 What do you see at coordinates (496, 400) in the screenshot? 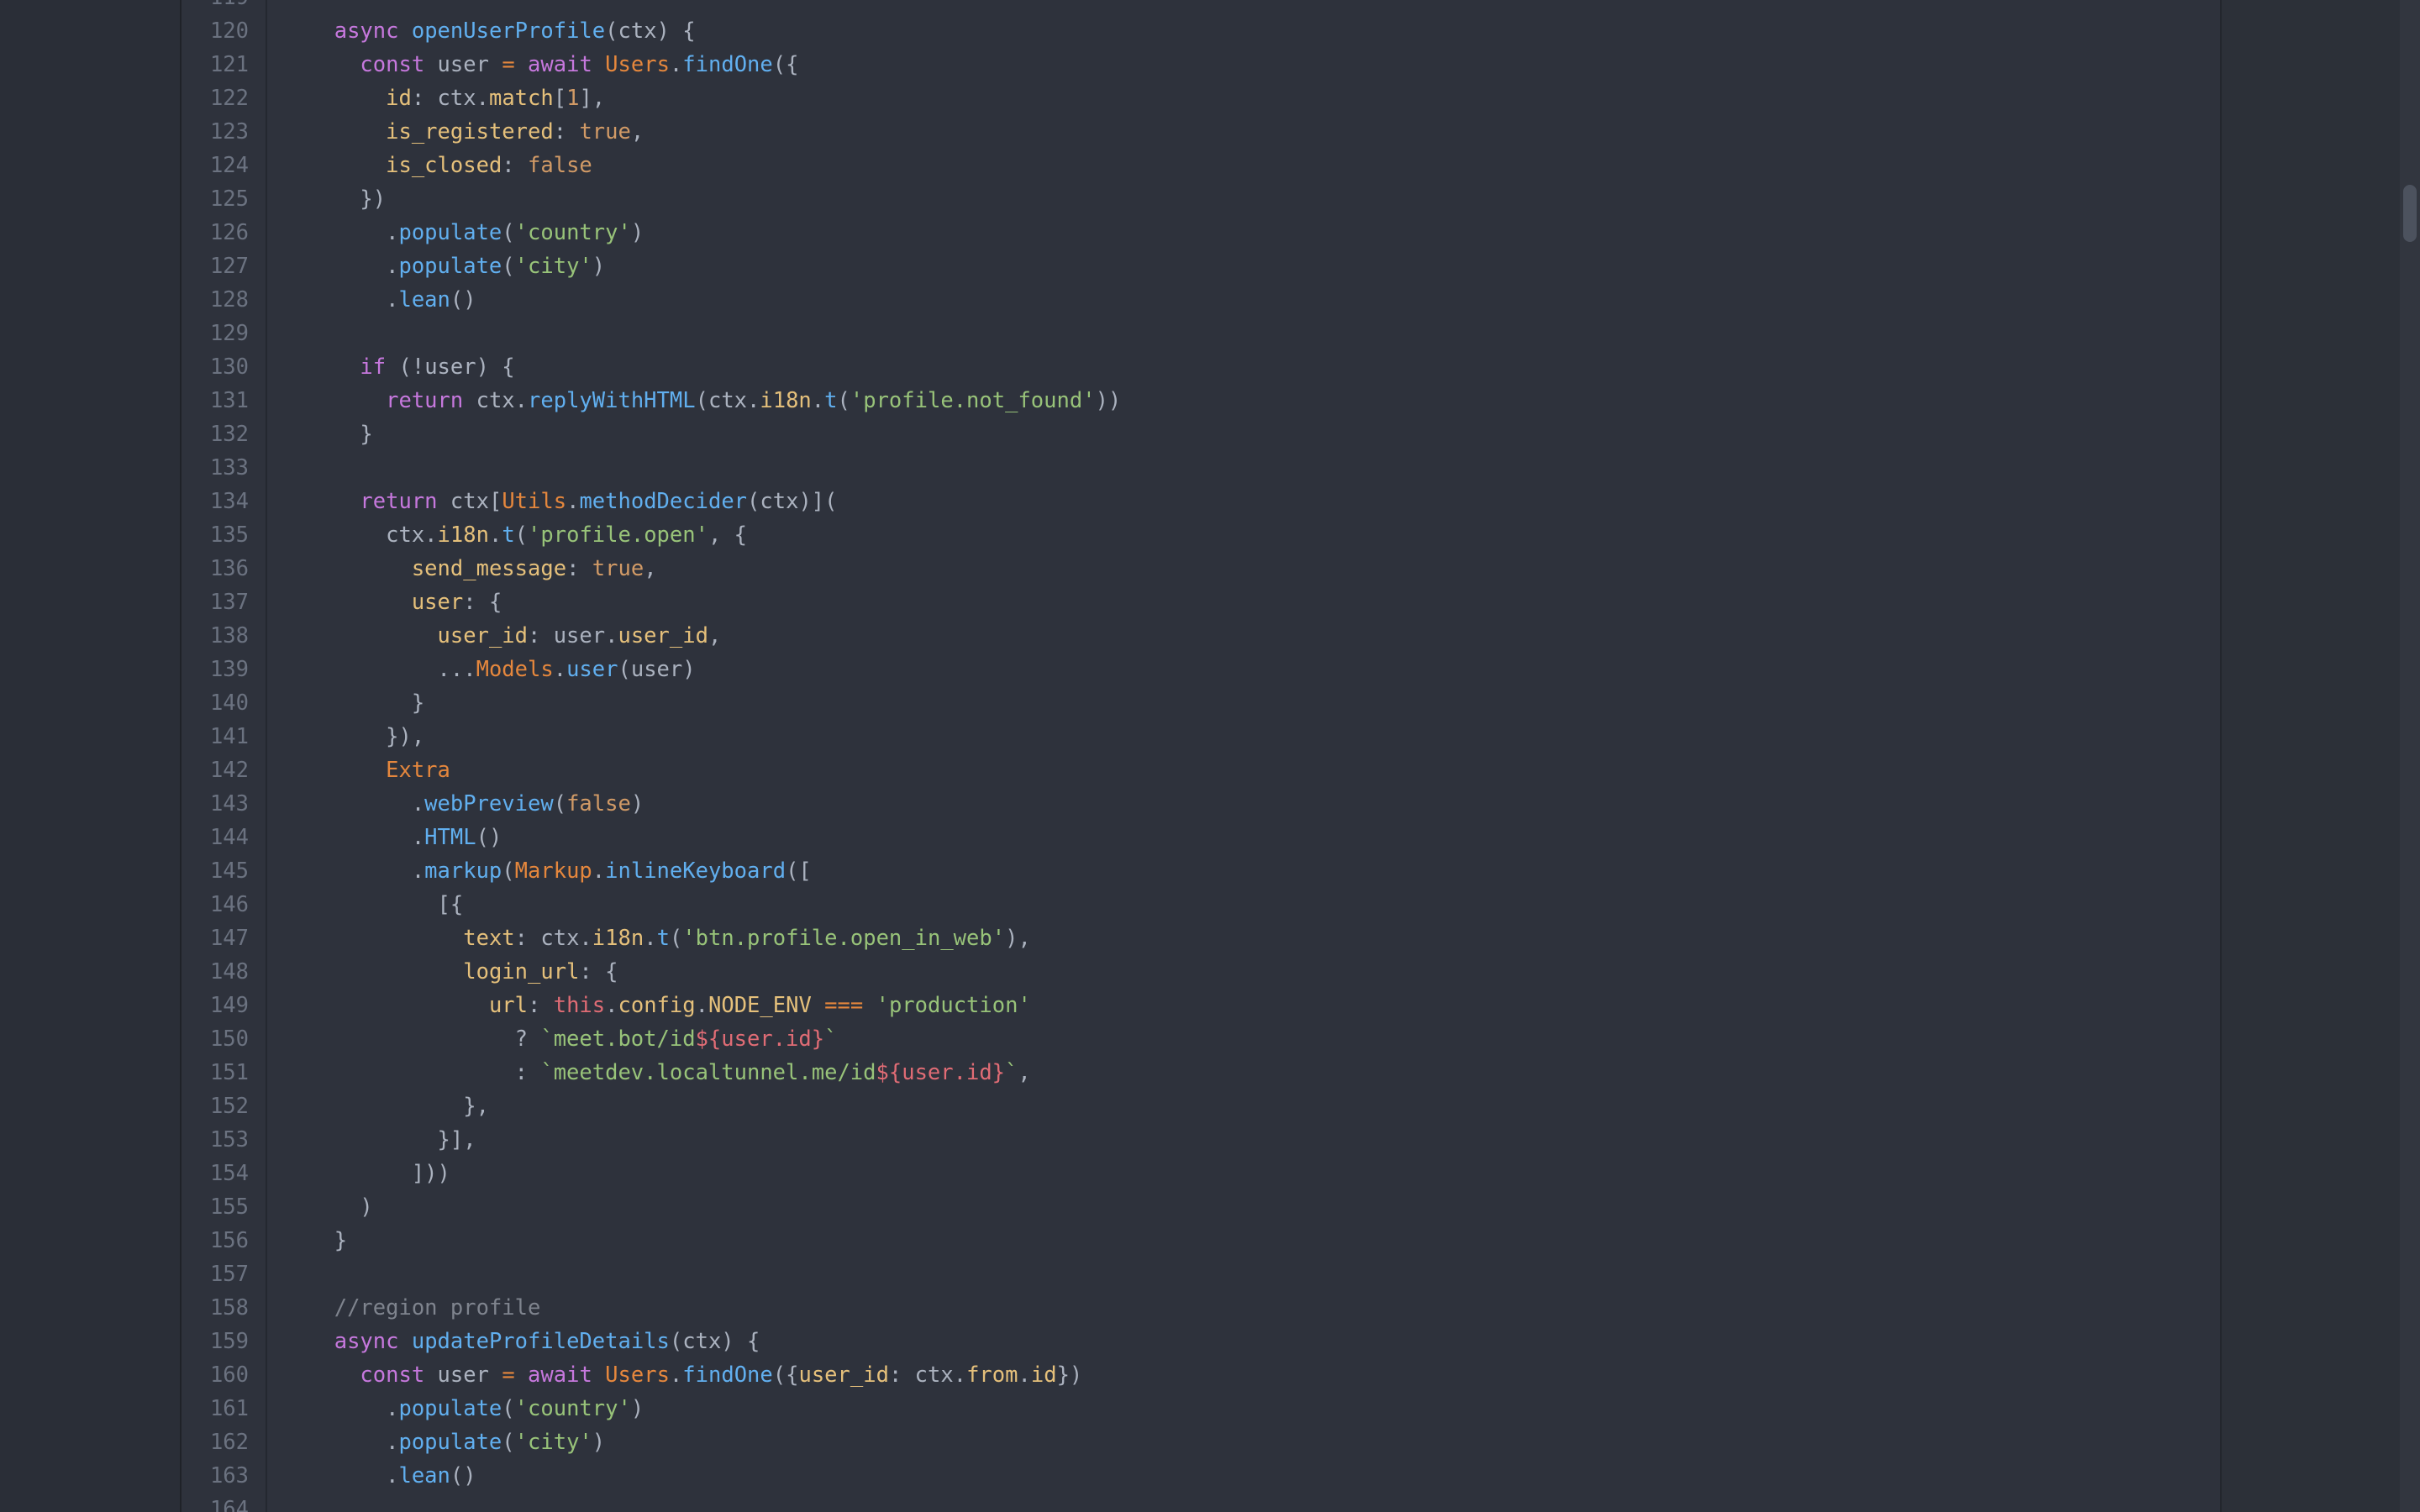
I see `code-token: ctx.` at bounding box center [496, 400].